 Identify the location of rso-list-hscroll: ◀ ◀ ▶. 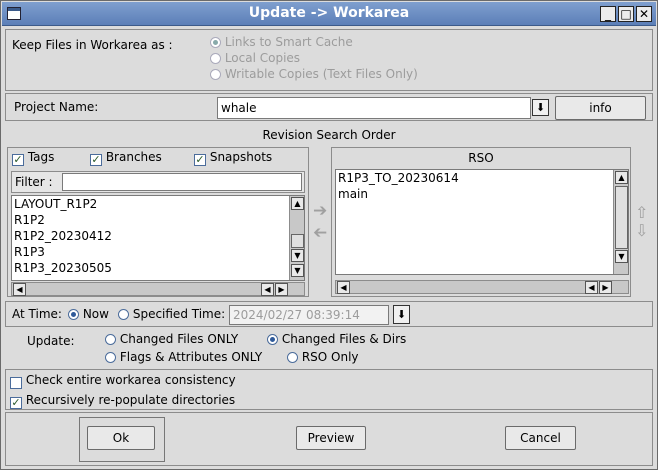
(482, 287).